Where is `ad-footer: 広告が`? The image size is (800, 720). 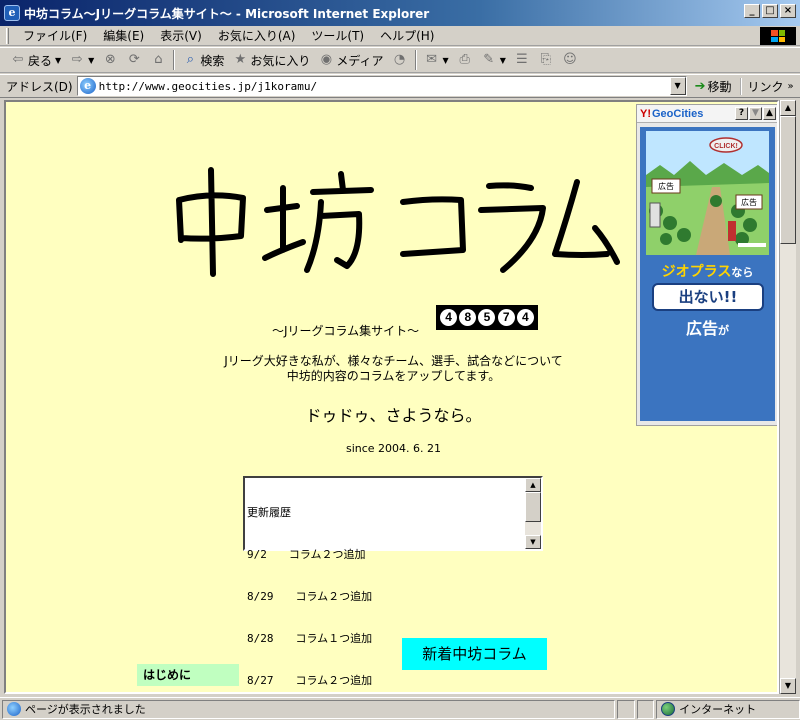
ad-footer: 広告が is located at coordinates (707, 327).